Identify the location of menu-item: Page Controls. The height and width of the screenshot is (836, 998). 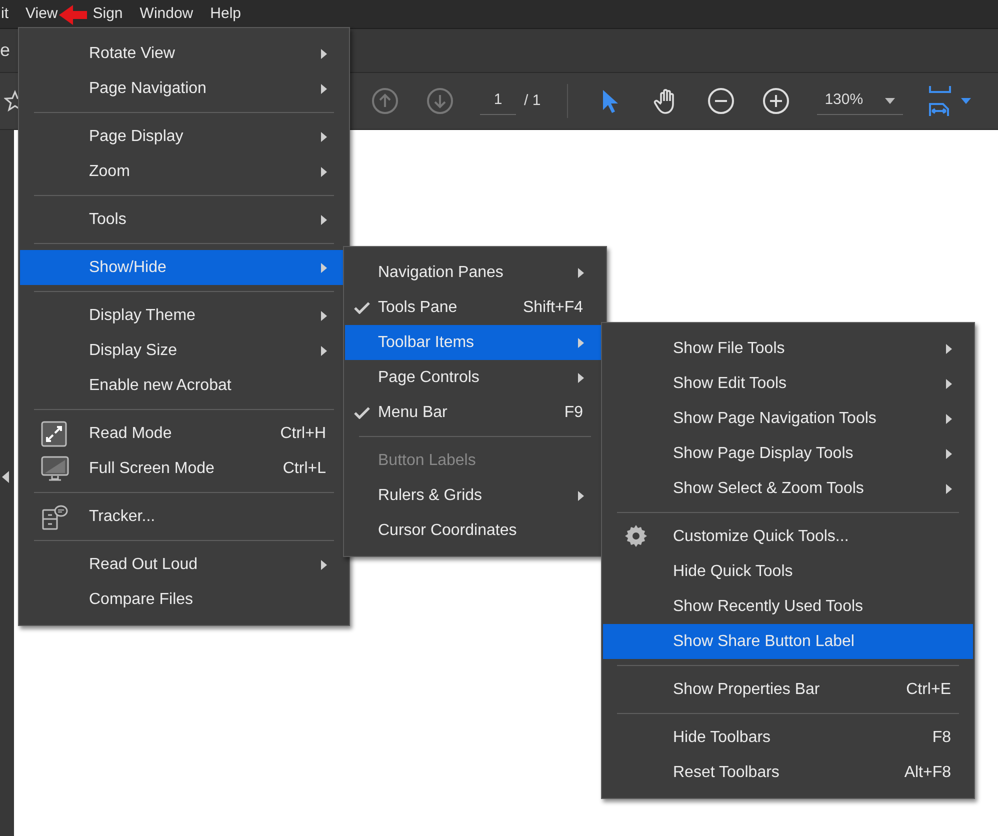
(475, 377).